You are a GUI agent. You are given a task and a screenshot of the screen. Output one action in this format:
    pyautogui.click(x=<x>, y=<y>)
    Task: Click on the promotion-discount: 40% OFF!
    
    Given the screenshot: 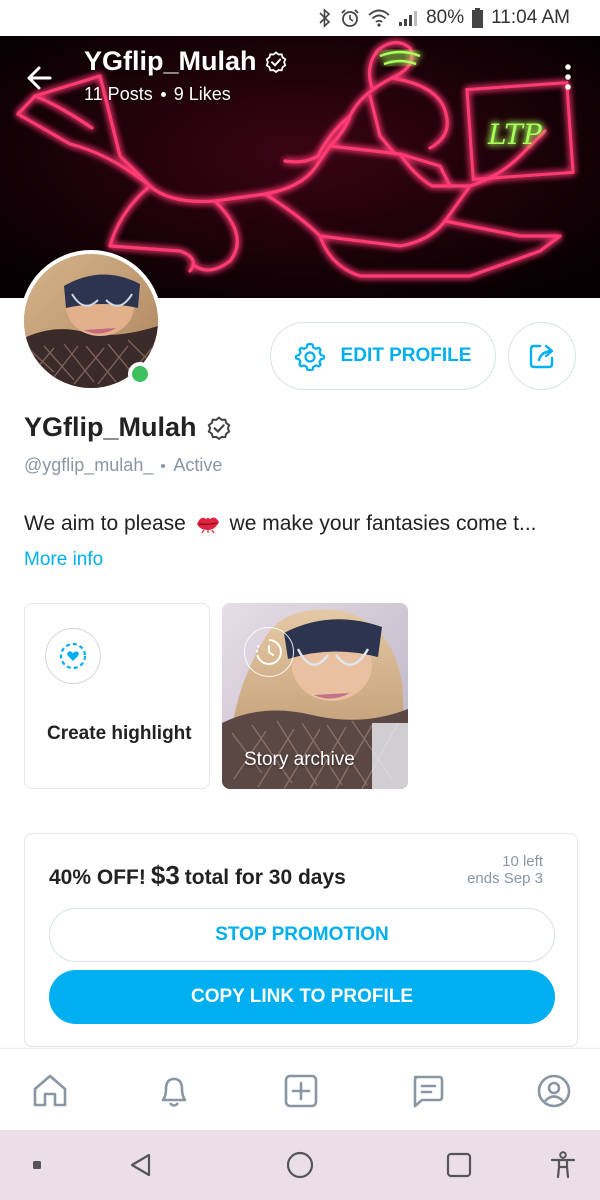 What is the action you would take?
    pyautogui.click(x=97, y=877)
    